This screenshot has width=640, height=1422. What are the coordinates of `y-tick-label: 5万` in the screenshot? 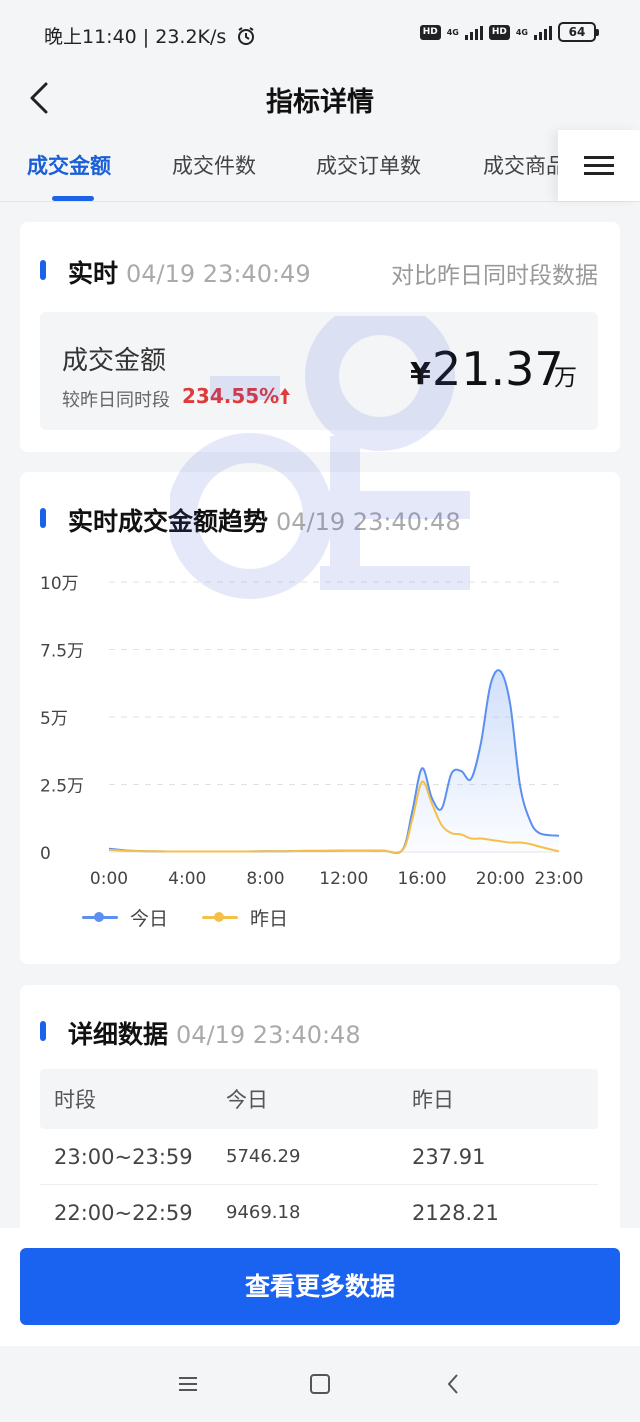 It's located at (54, 719).